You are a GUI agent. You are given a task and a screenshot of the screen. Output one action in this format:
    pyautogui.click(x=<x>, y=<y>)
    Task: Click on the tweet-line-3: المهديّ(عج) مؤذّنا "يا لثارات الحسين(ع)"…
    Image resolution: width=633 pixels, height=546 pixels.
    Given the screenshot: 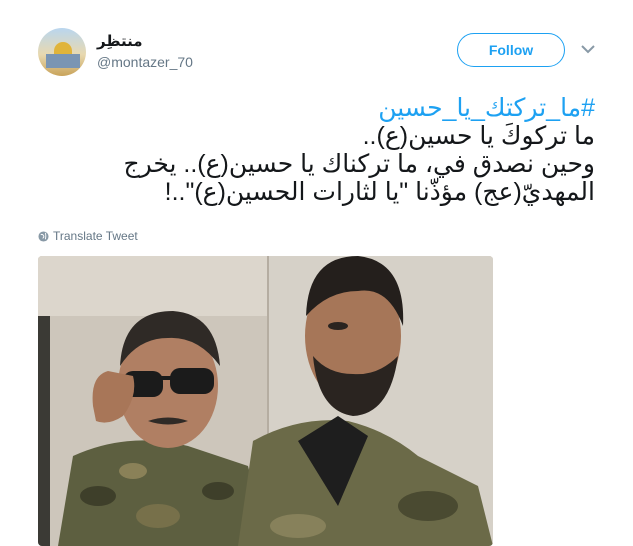 What is the action you would take?
    pyautogui.click(x=379, y=192)
    